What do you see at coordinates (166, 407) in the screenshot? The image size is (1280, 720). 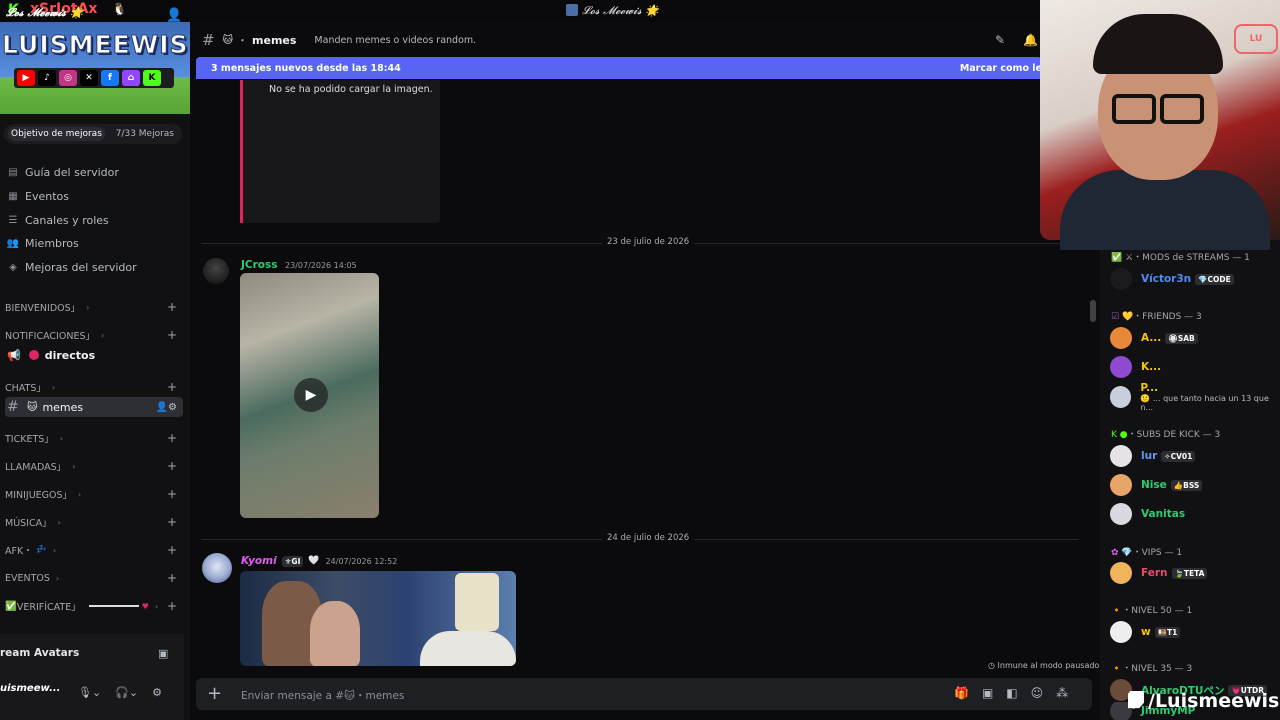 I see `channel-settings-icon: 👤⚙` at bounding box center [166, 407].